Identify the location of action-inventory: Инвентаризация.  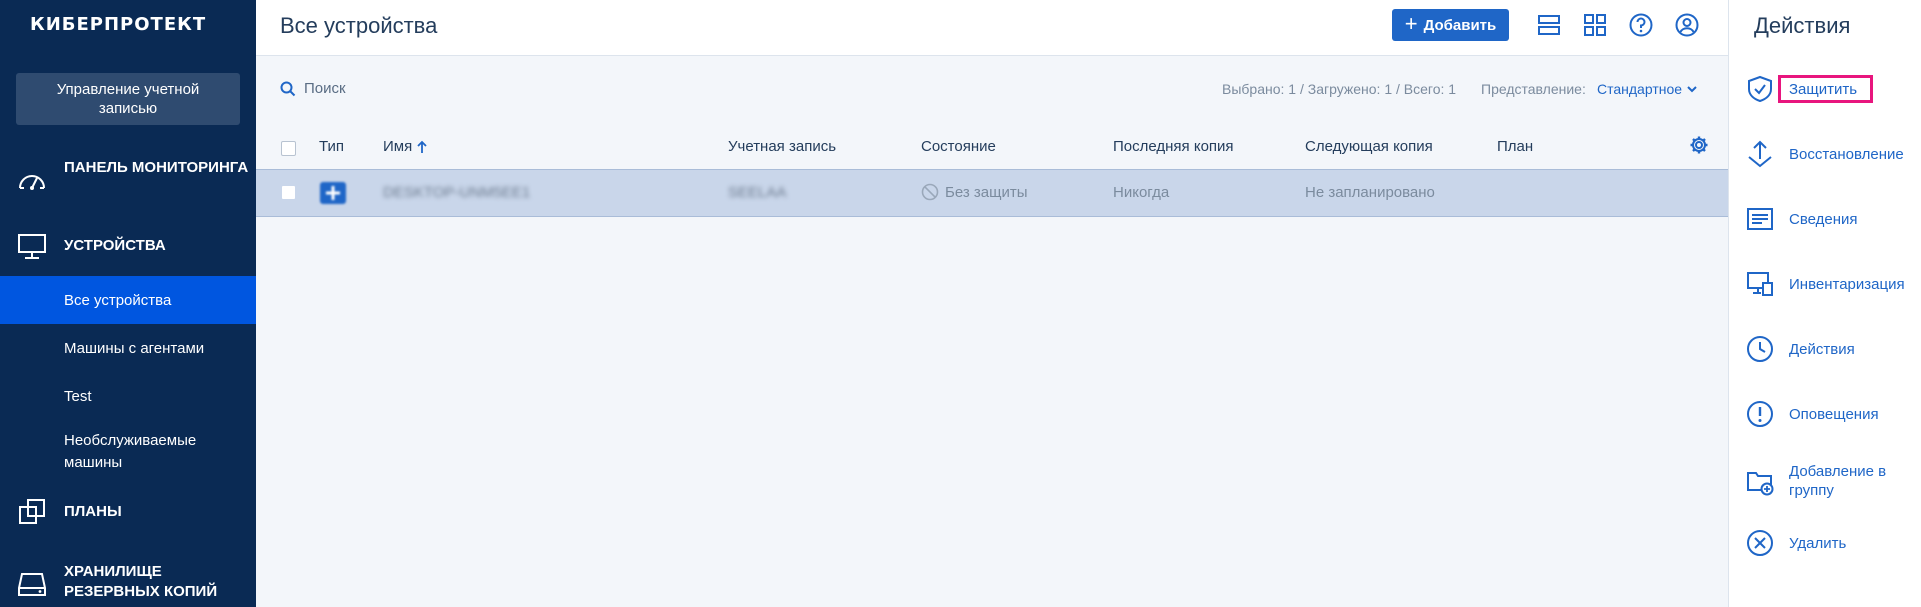
(1832, 284).